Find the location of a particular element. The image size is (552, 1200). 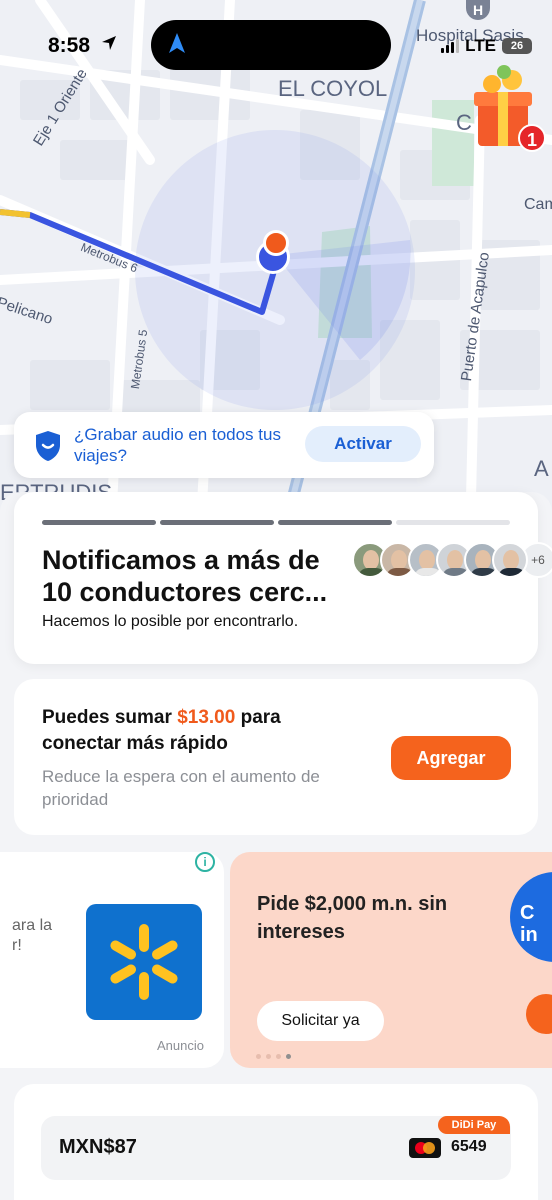

ad-left-partial-text: ara la r! is located at coordinates (32, 935).